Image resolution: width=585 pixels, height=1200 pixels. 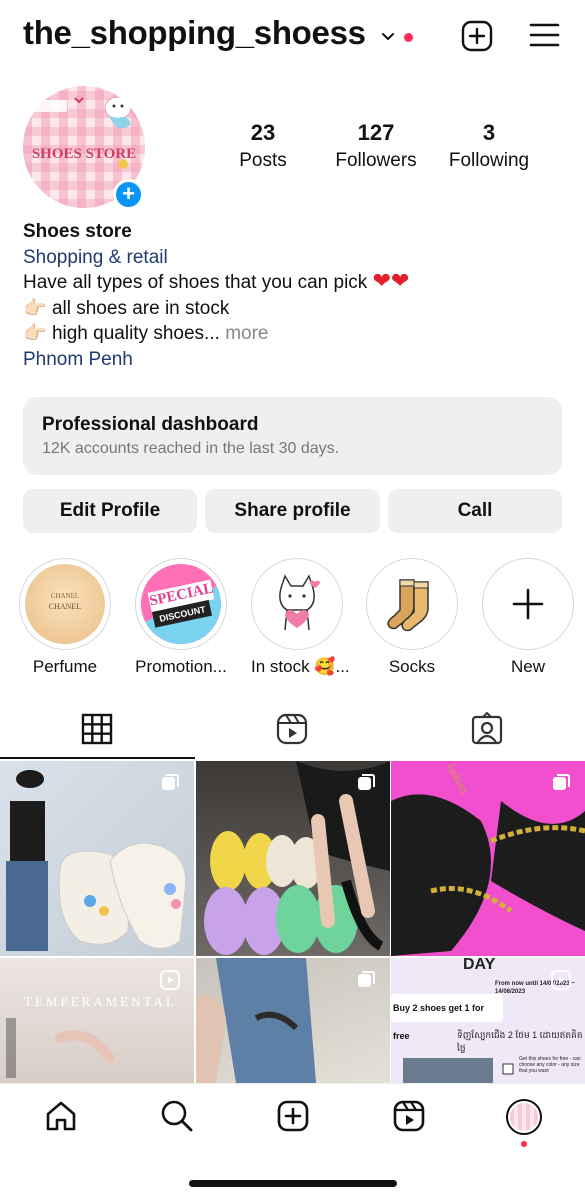 What do you see at coordinates (489, 146) in the screenshot?
I see `stat-following: 3 Following` at bounding box center [489, 146].